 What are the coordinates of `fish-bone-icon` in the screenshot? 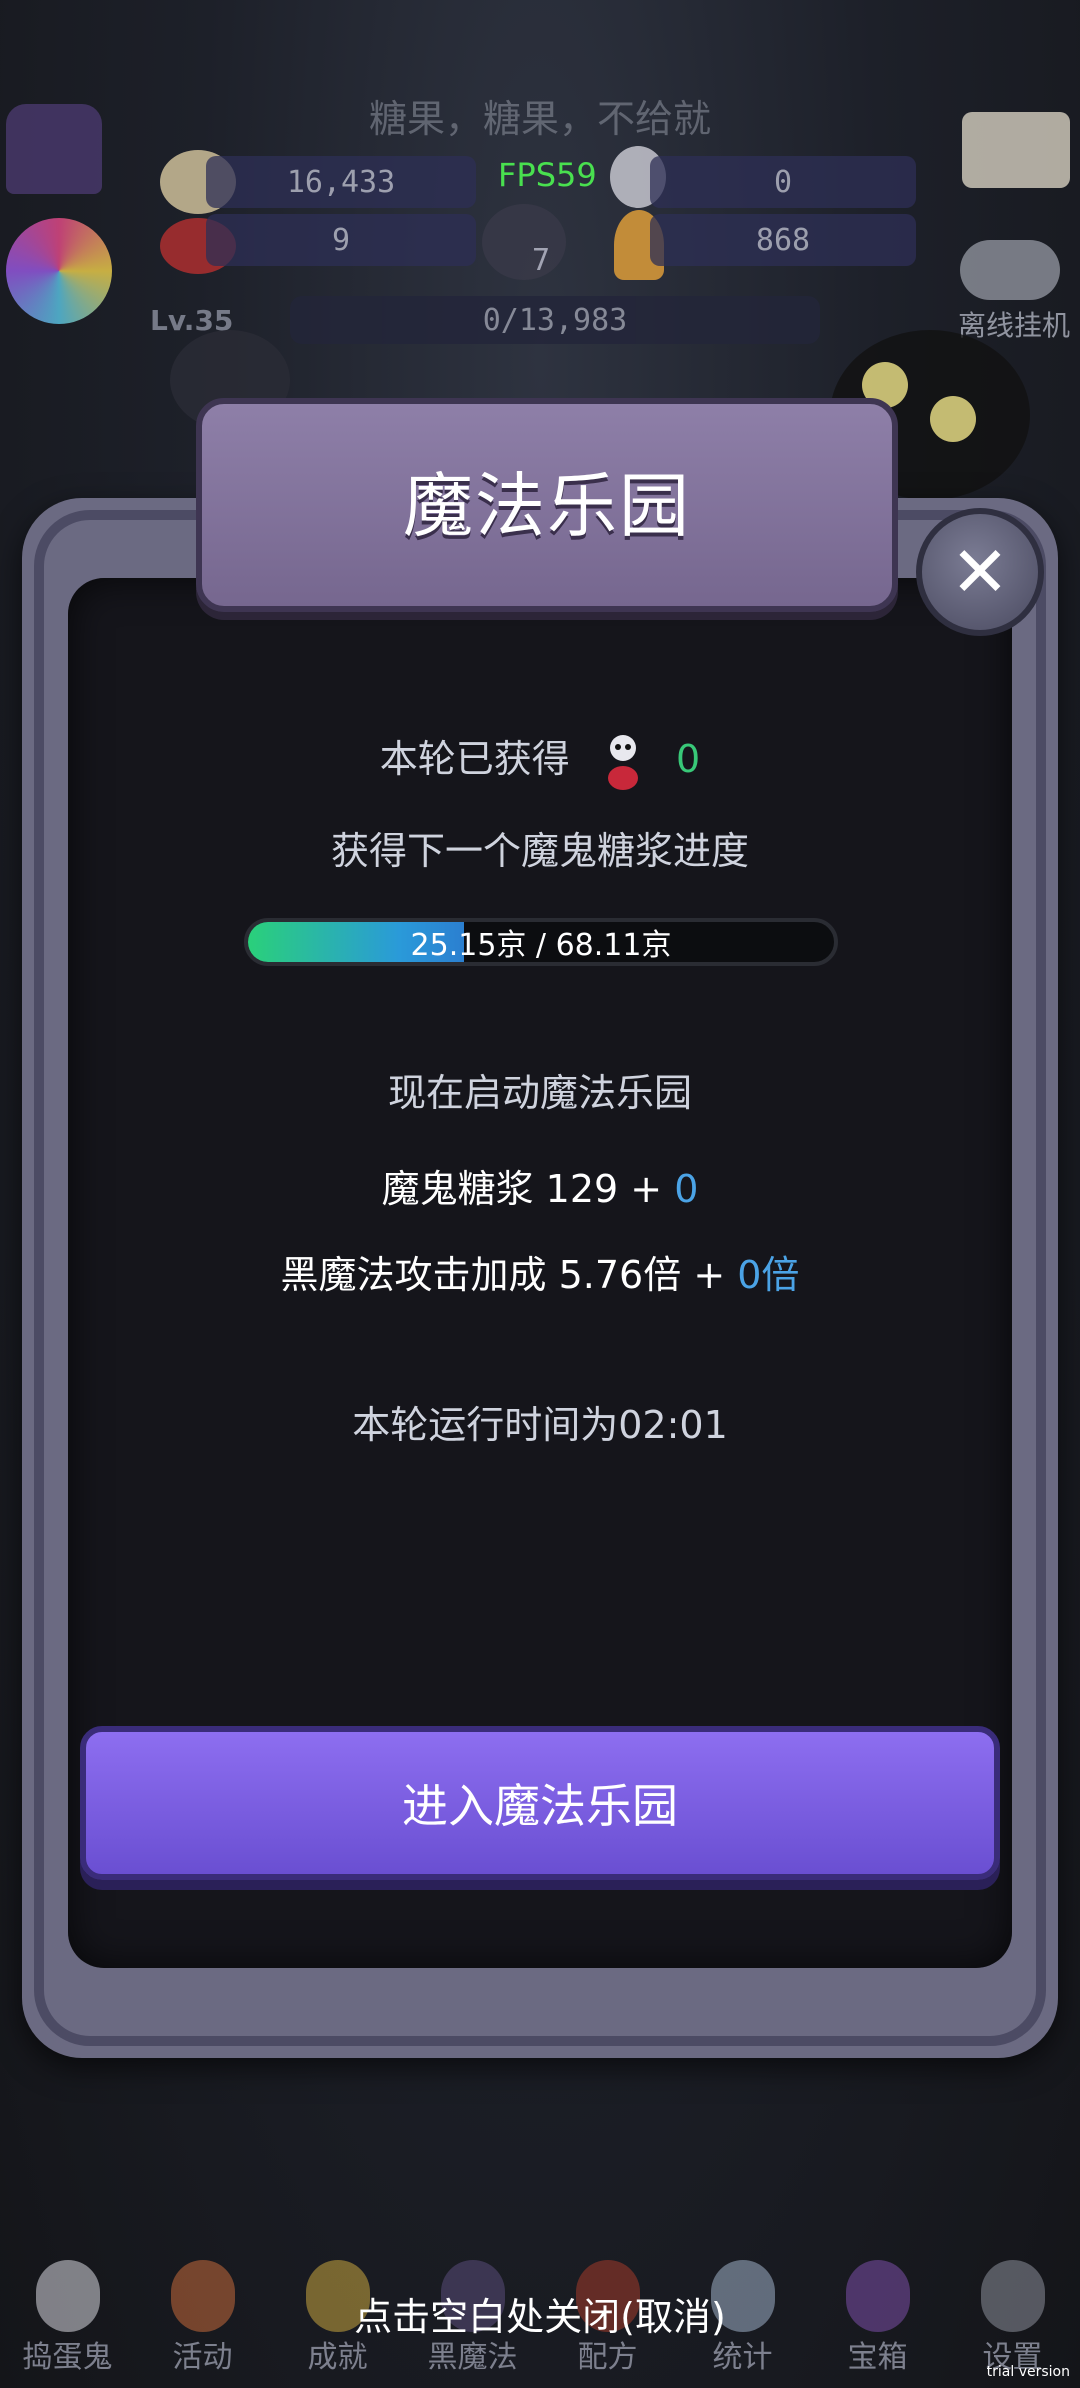 It's located at (1010, 270).